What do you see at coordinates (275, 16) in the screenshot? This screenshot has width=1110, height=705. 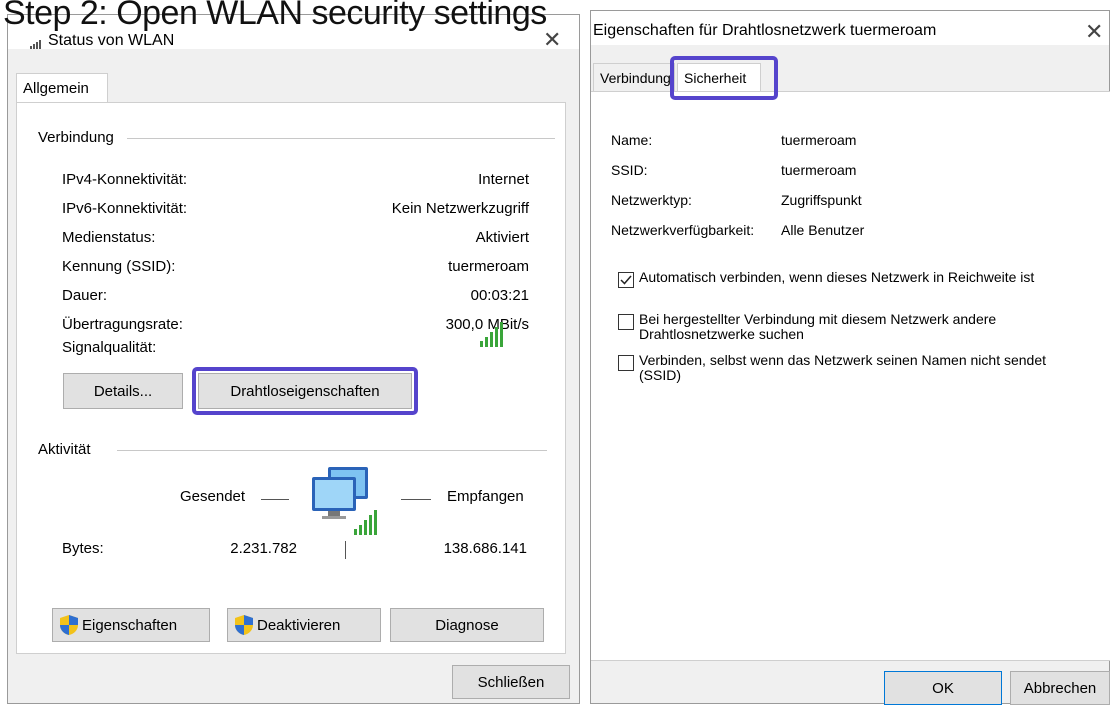 I see `step-caption: Step 2: Open WLAN security settings` at bounding box center [275, 16].